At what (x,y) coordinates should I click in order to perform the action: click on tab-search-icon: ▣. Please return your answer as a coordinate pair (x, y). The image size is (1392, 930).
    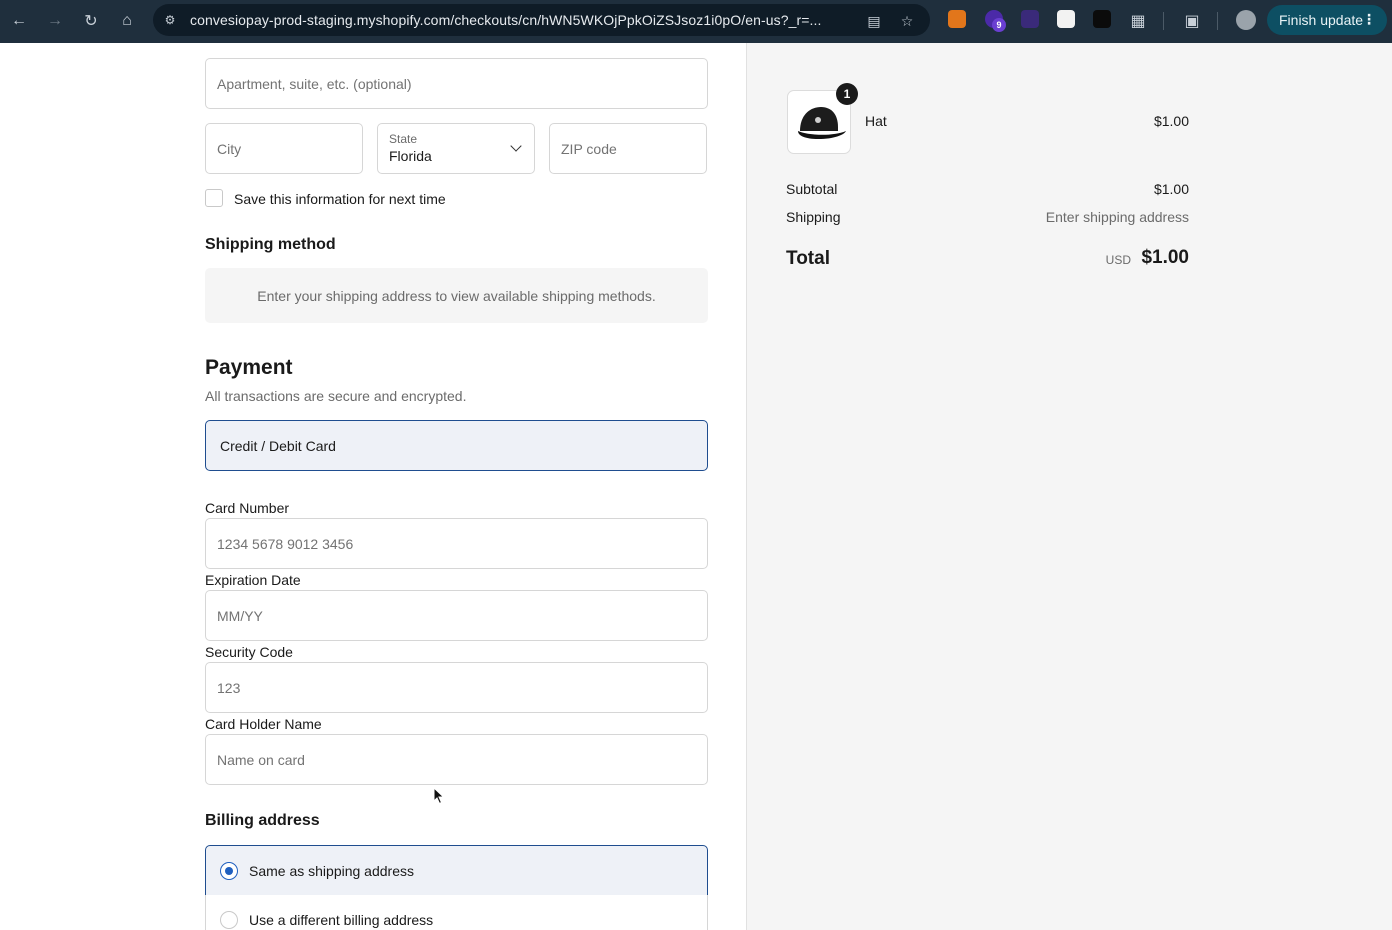
    Looking at the image, I should click on (1192, 21).